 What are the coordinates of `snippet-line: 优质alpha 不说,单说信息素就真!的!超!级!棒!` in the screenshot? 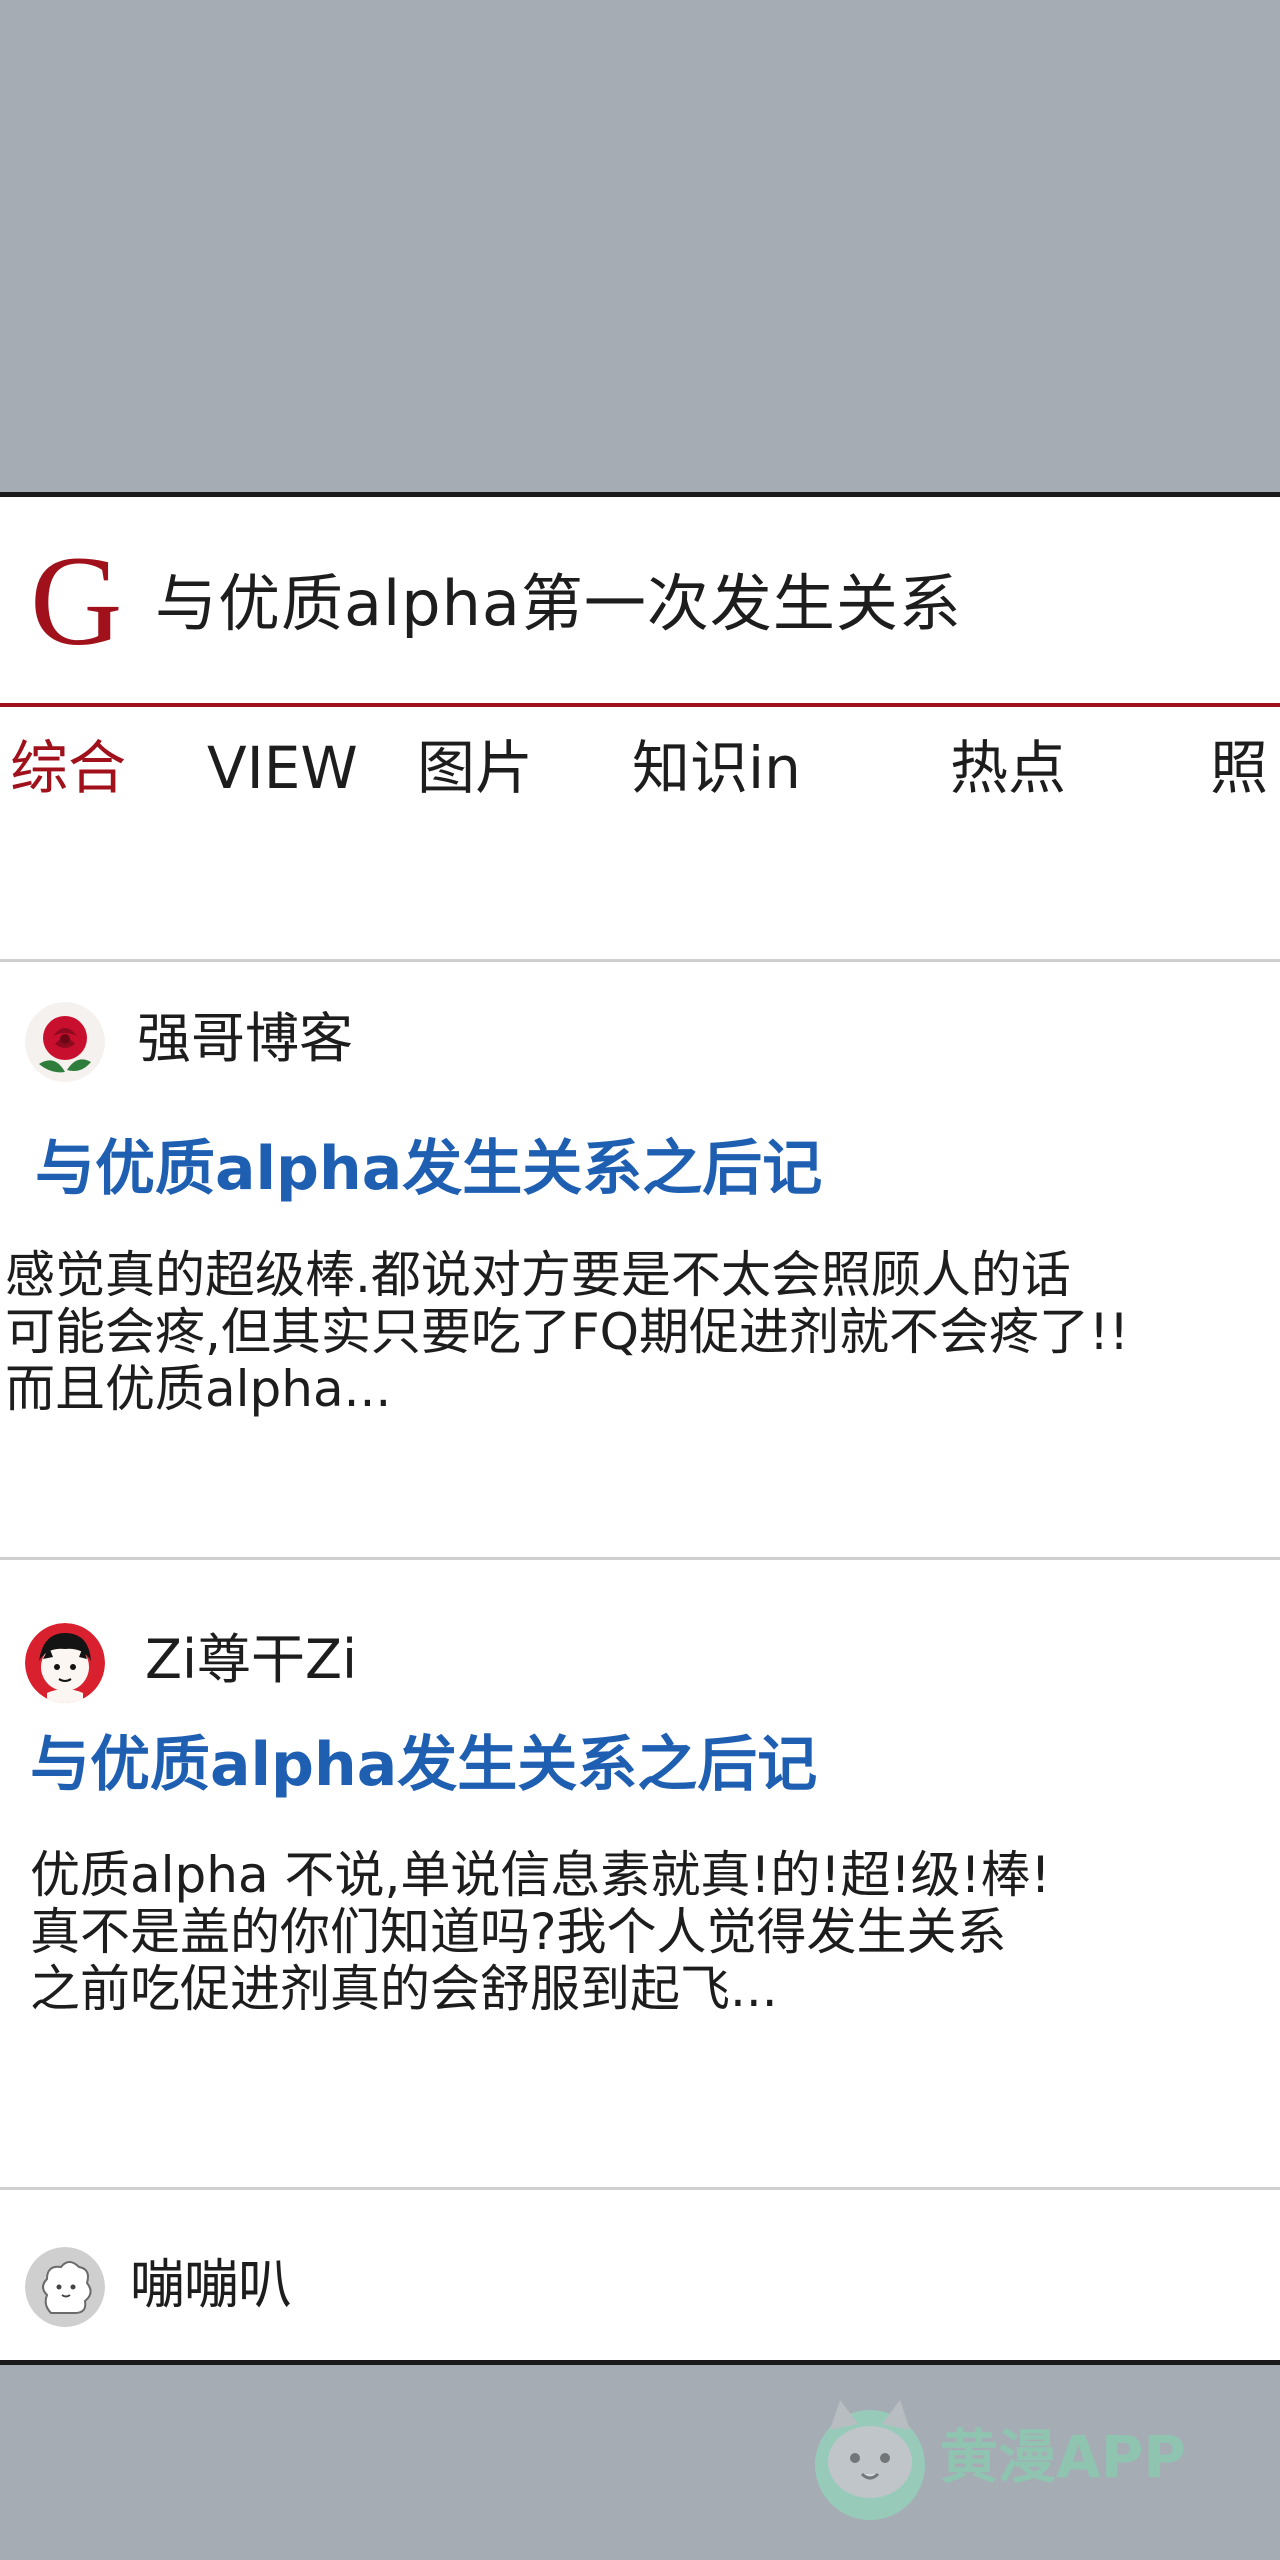 It's located at (540, 1875).